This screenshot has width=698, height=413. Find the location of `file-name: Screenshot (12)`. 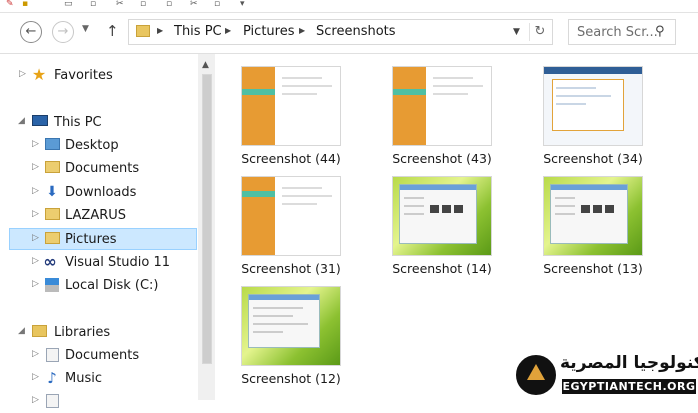

file-name: Screenshot (12) is located at coordinates (291, 378).